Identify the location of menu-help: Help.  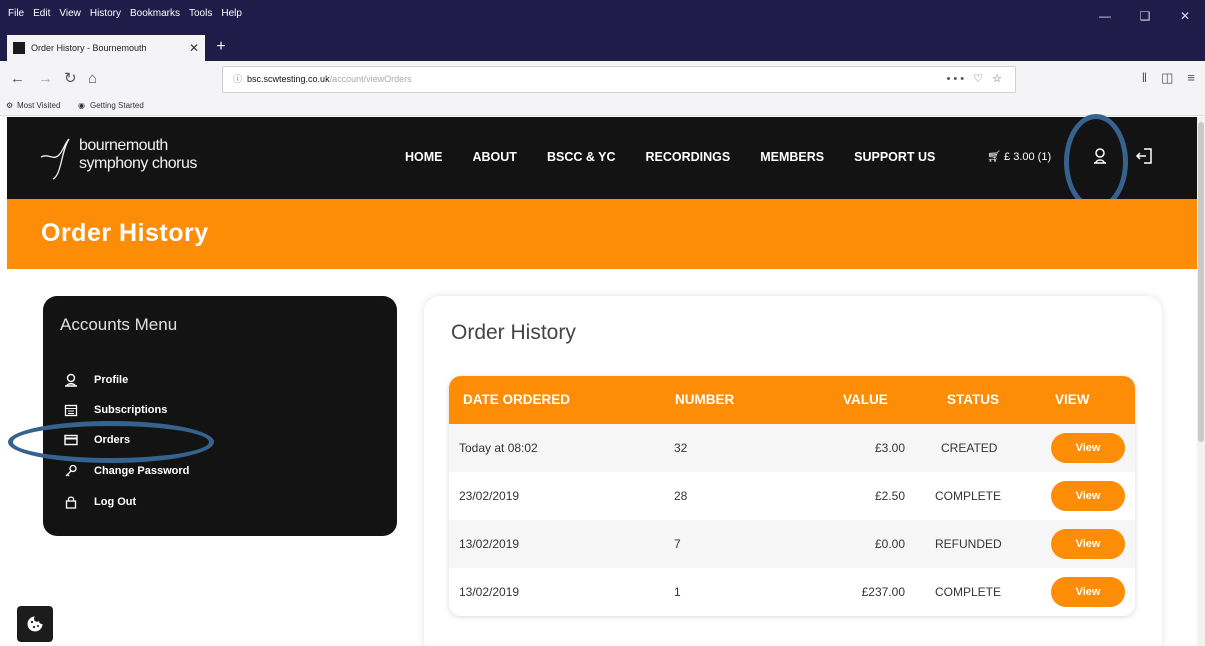
(231, 13).